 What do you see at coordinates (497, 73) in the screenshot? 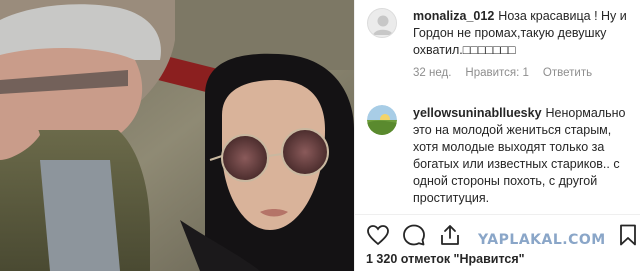
I see `comment-likes: Нравится: 1` at bounding box center [497, 73].